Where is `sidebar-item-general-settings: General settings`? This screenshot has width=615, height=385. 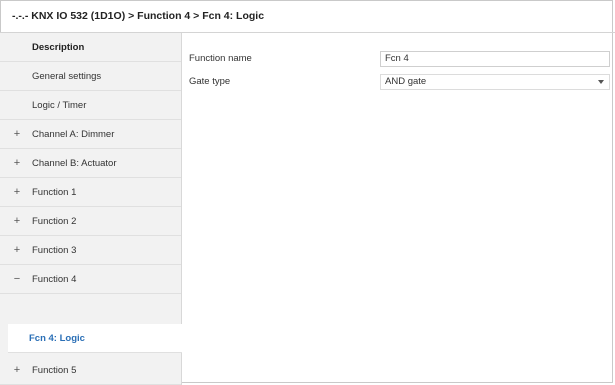 sidebar-item-general-settings: General settings is located at coordinates (90, 76).